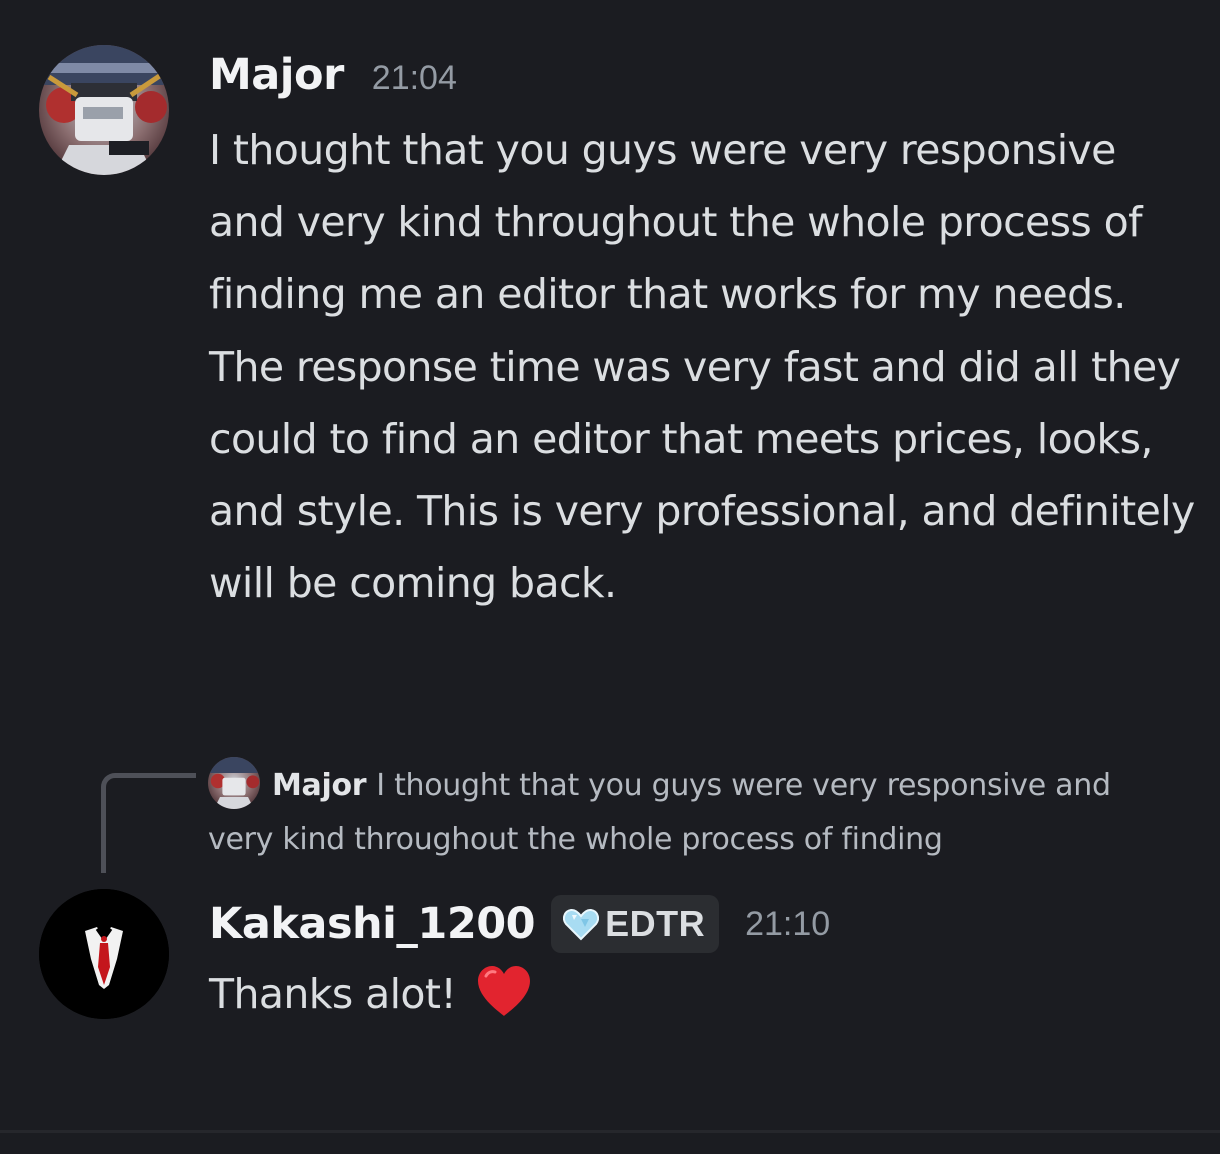 The image size is (1220, 1154). I want to click on reply-avatar-icon, so click(234, 783).